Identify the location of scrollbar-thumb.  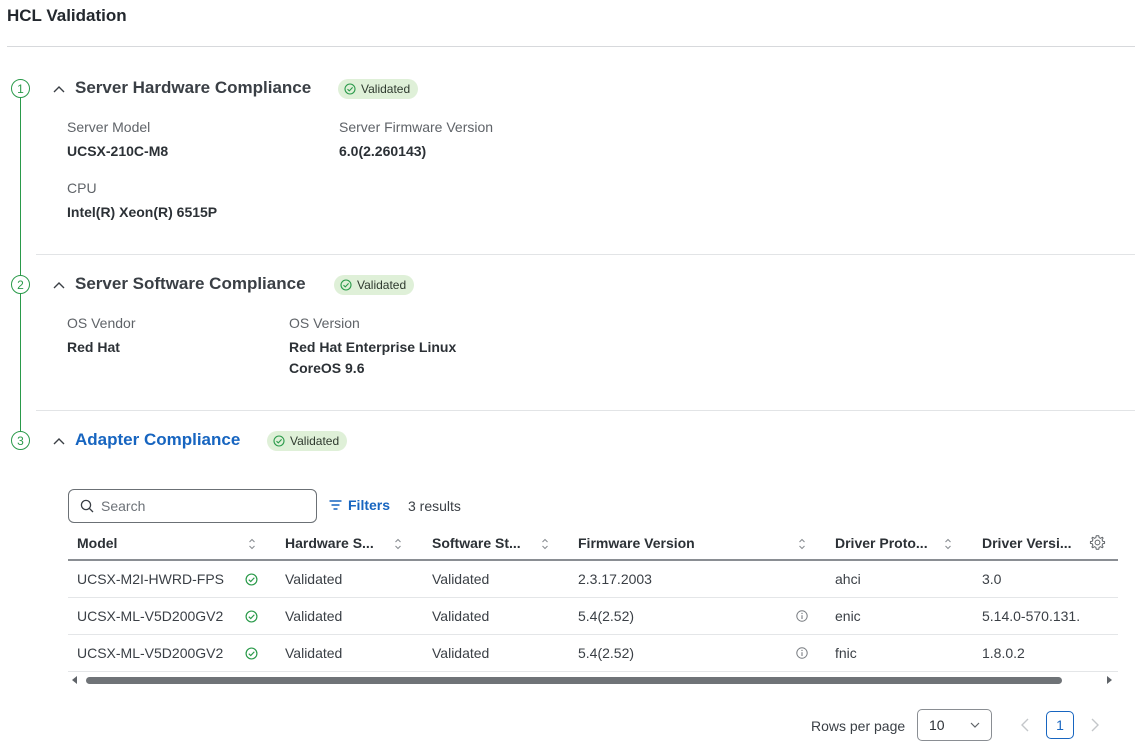
(574, 680).